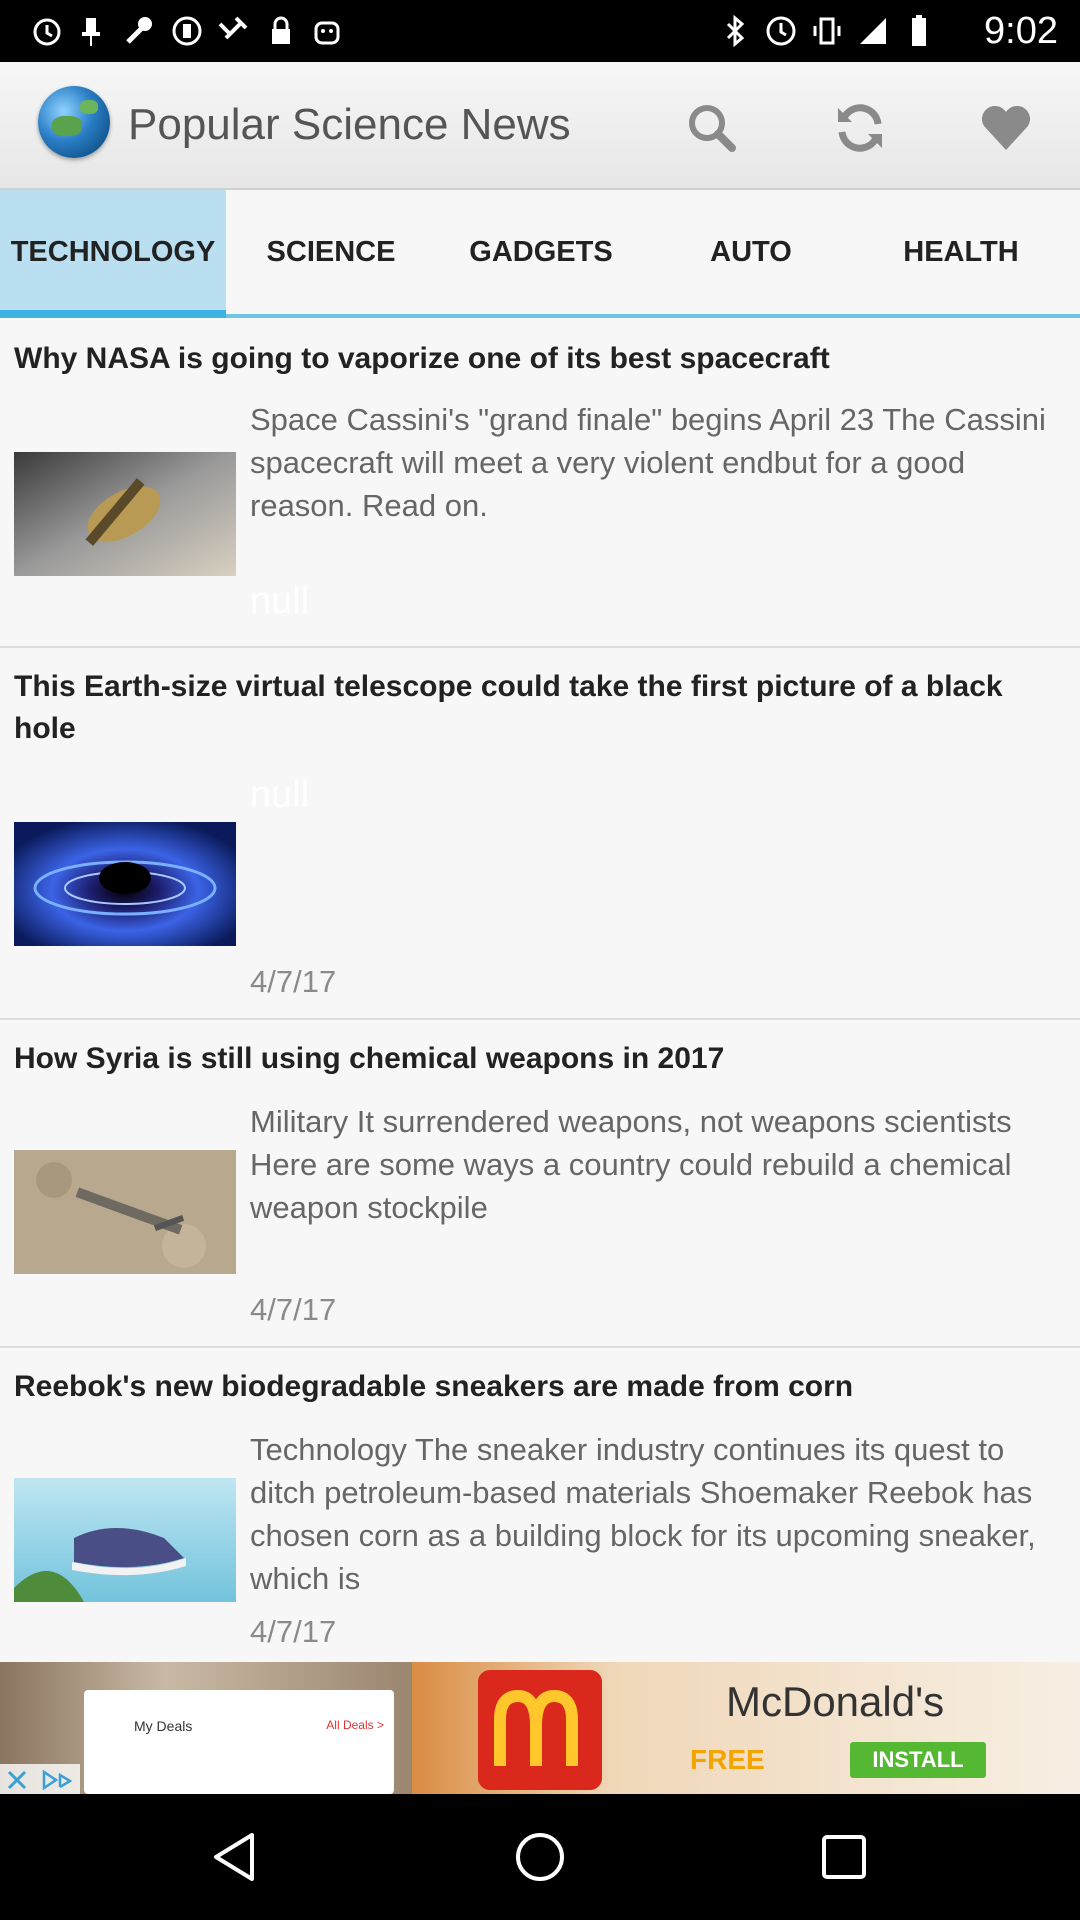  What do you see at coordinates (239, 1742) in the screenshot?
I see `ad-phone-screen: My Deals All Deals >` at bounding box center [239, 1742].